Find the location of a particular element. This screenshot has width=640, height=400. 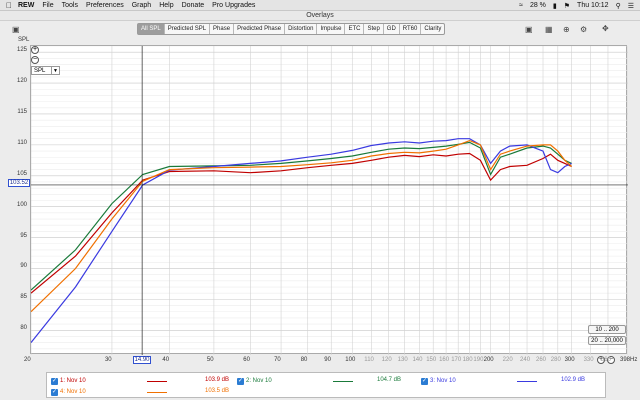

window-title: Overlays is located at coordinates (320, 16).